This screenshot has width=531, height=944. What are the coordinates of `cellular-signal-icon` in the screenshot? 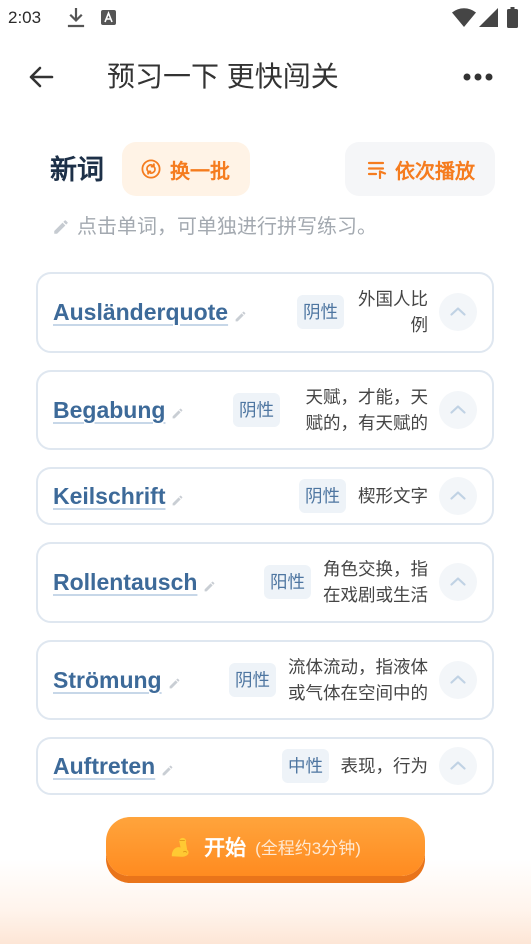 It's located at (488, 17).